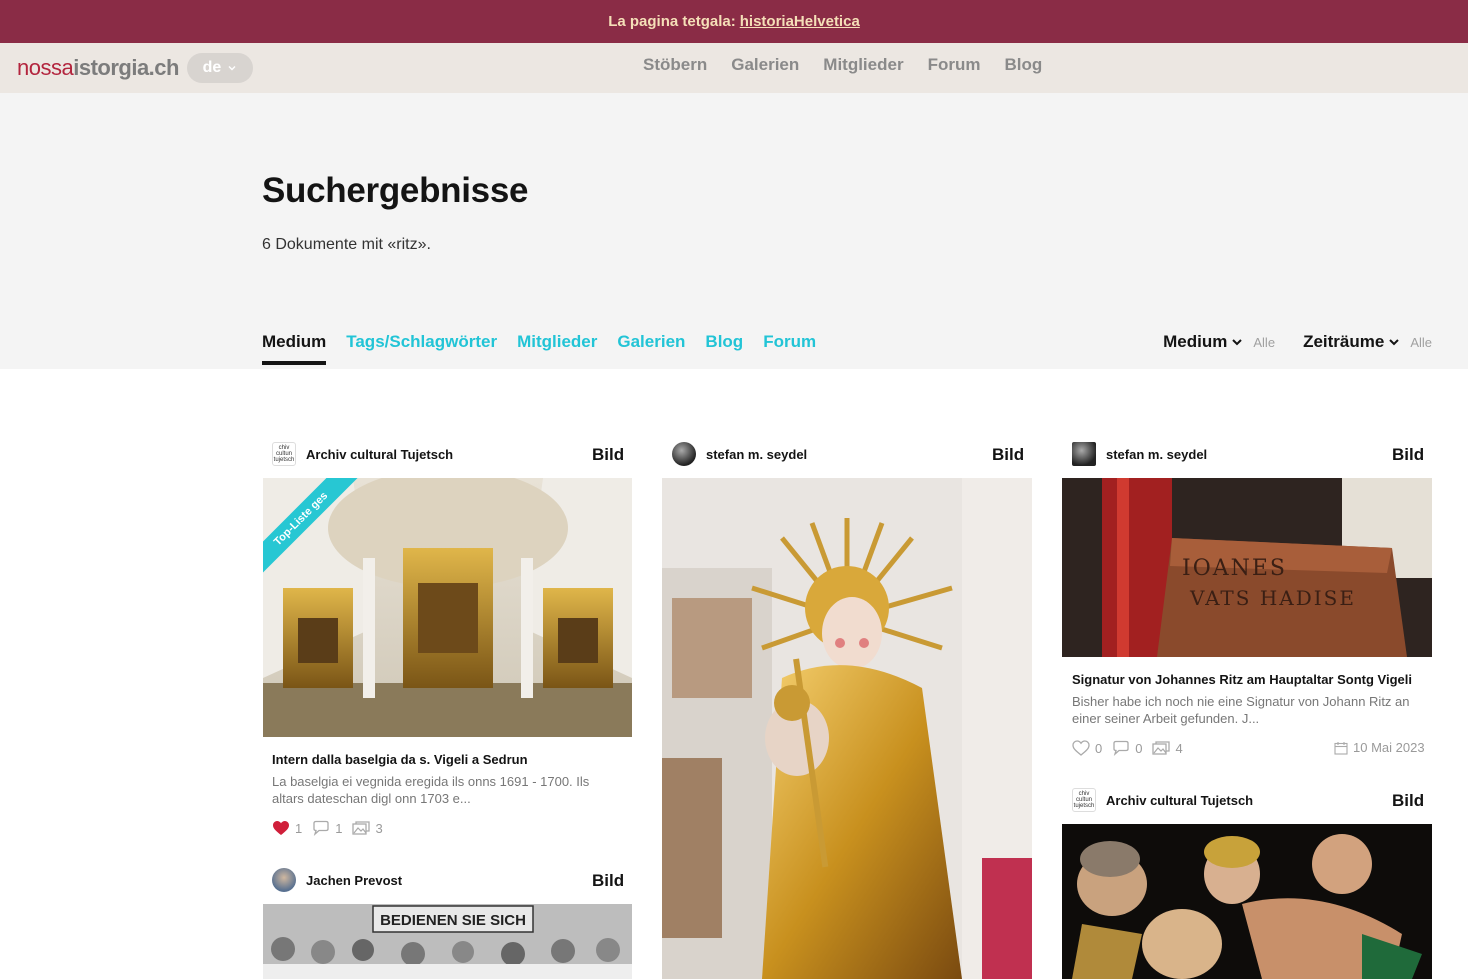 The height and width of the screenshot is (979, 1468). I want to click on sign-text: BEDIENEN SIE SICH, so click(453, 920).